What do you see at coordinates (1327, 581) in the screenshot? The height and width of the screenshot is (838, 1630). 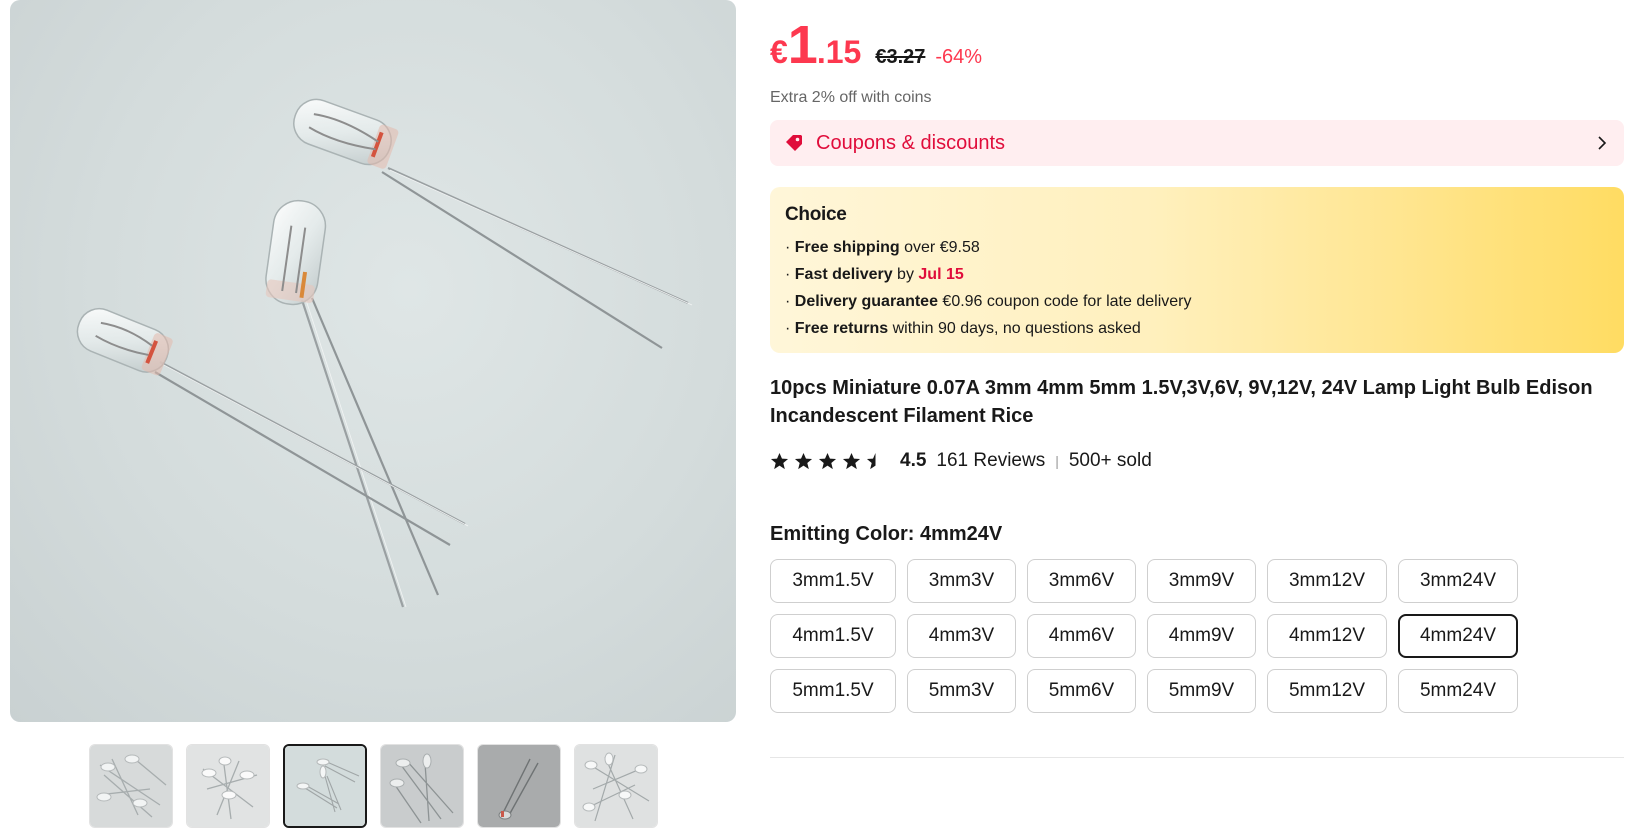 I see `sku-option: 3mm12V` at bounding box center [1327, 581].